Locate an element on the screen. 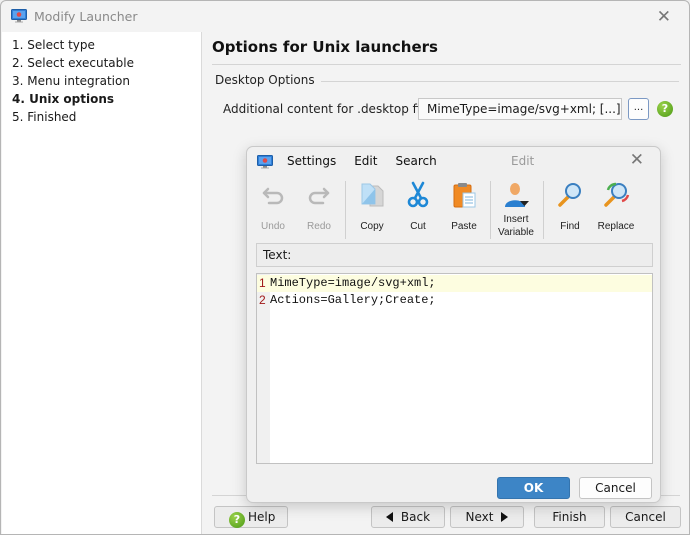 The height and width of the screenshot is (535, 690). dialog-cancel-button: Cancel is located at coordinates (615, 488).